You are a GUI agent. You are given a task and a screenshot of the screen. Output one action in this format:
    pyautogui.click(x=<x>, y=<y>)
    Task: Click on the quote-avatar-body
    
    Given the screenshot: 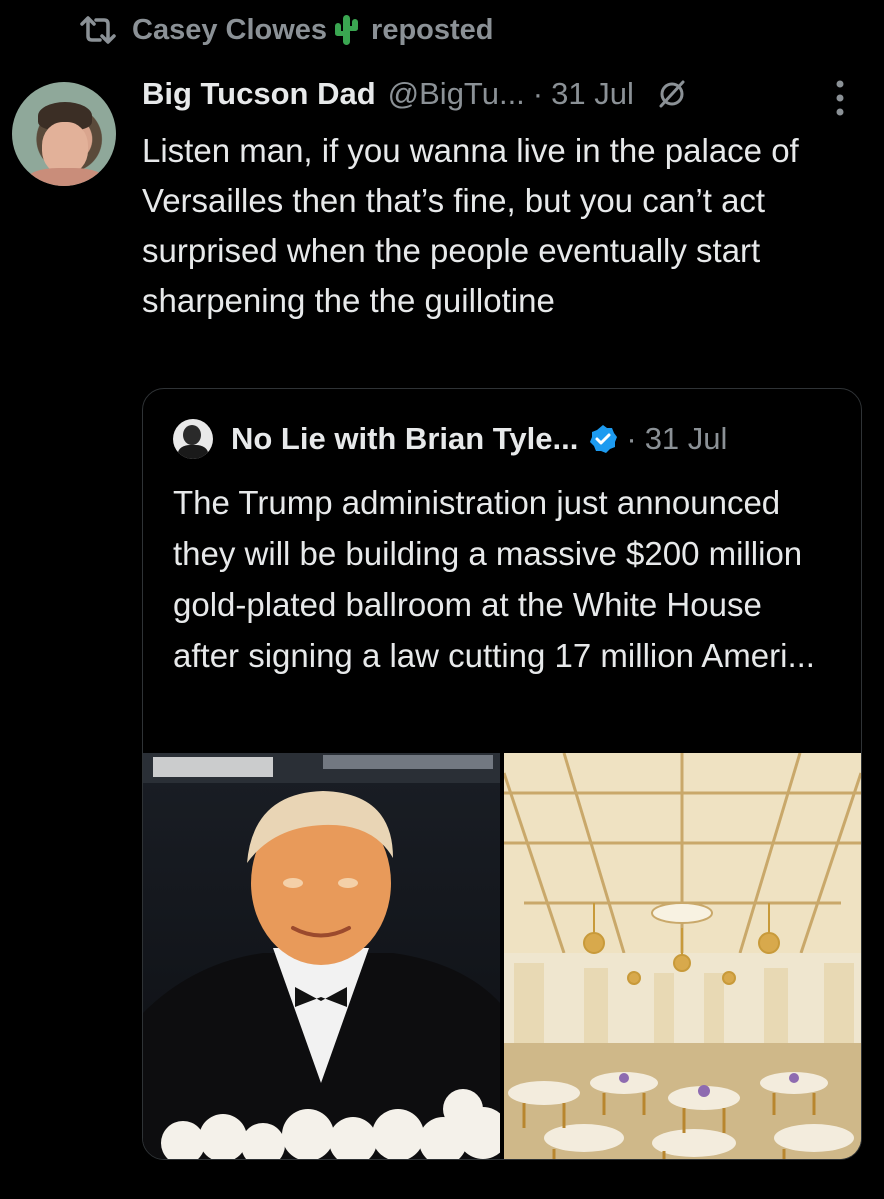 What is the action you would take?
    pyautogui.click(x=193, y=452)
    